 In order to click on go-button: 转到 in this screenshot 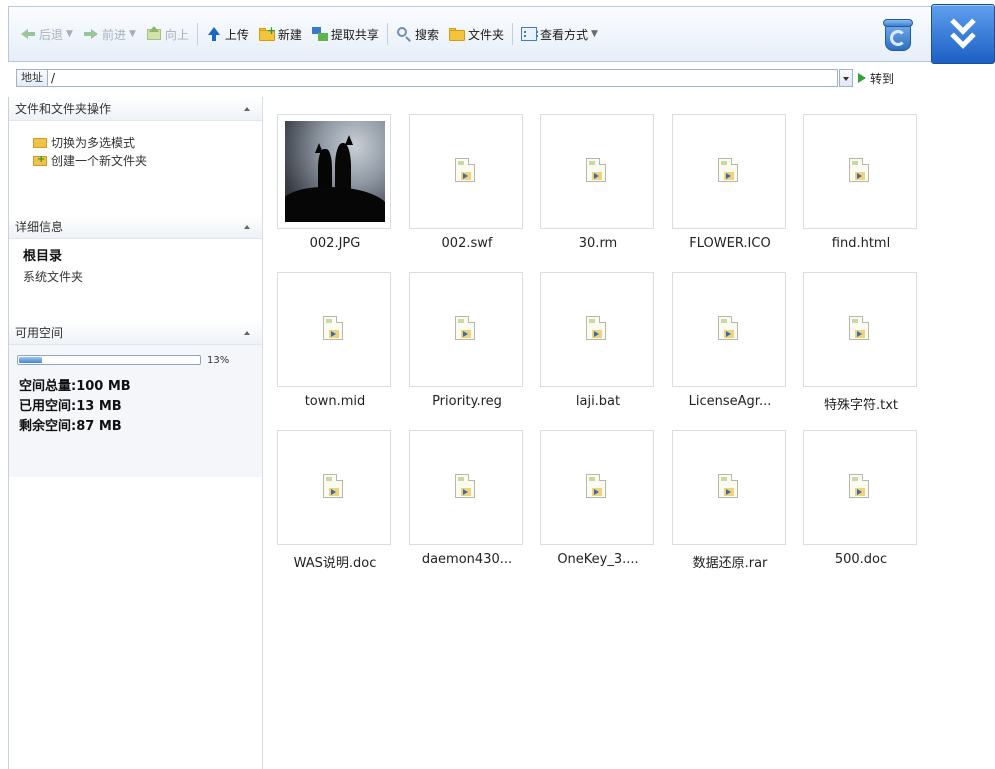, I will do `click(876, 78)`.